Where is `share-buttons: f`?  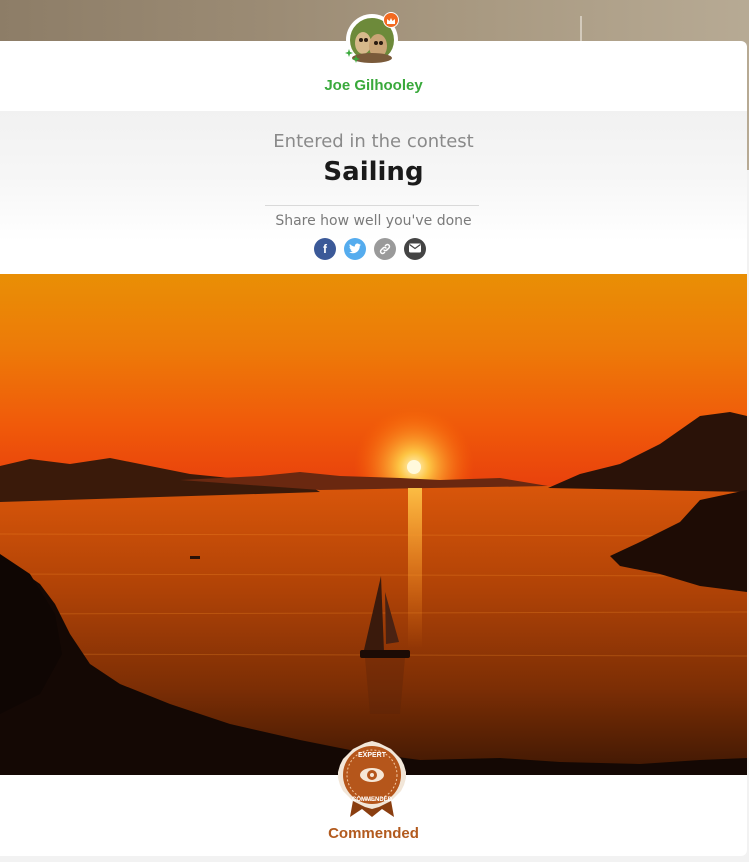
share-buttons: f is located at coordinates (374, 249).